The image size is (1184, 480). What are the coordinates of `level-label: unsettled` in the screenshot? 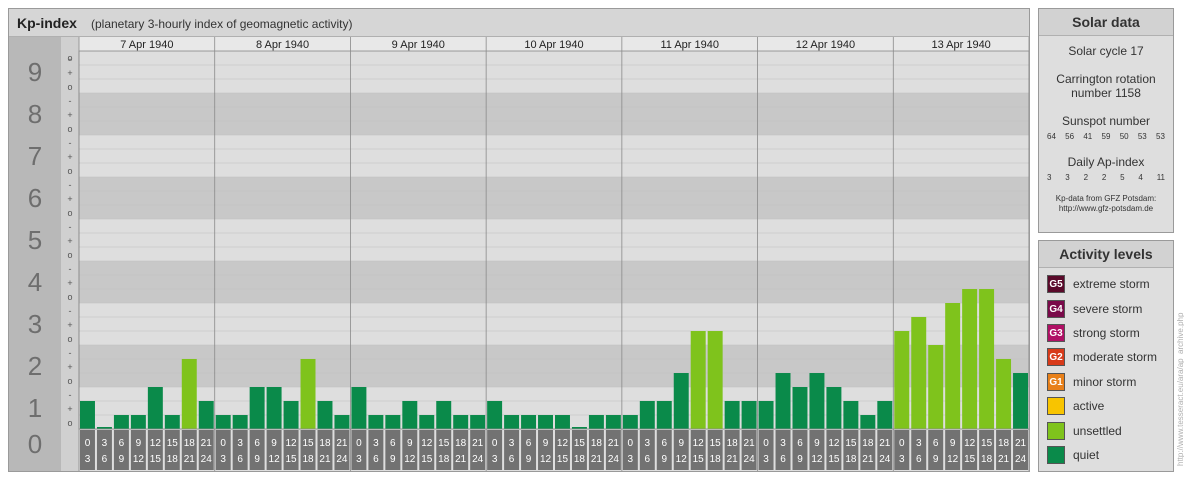 It's located at (1097, 431).